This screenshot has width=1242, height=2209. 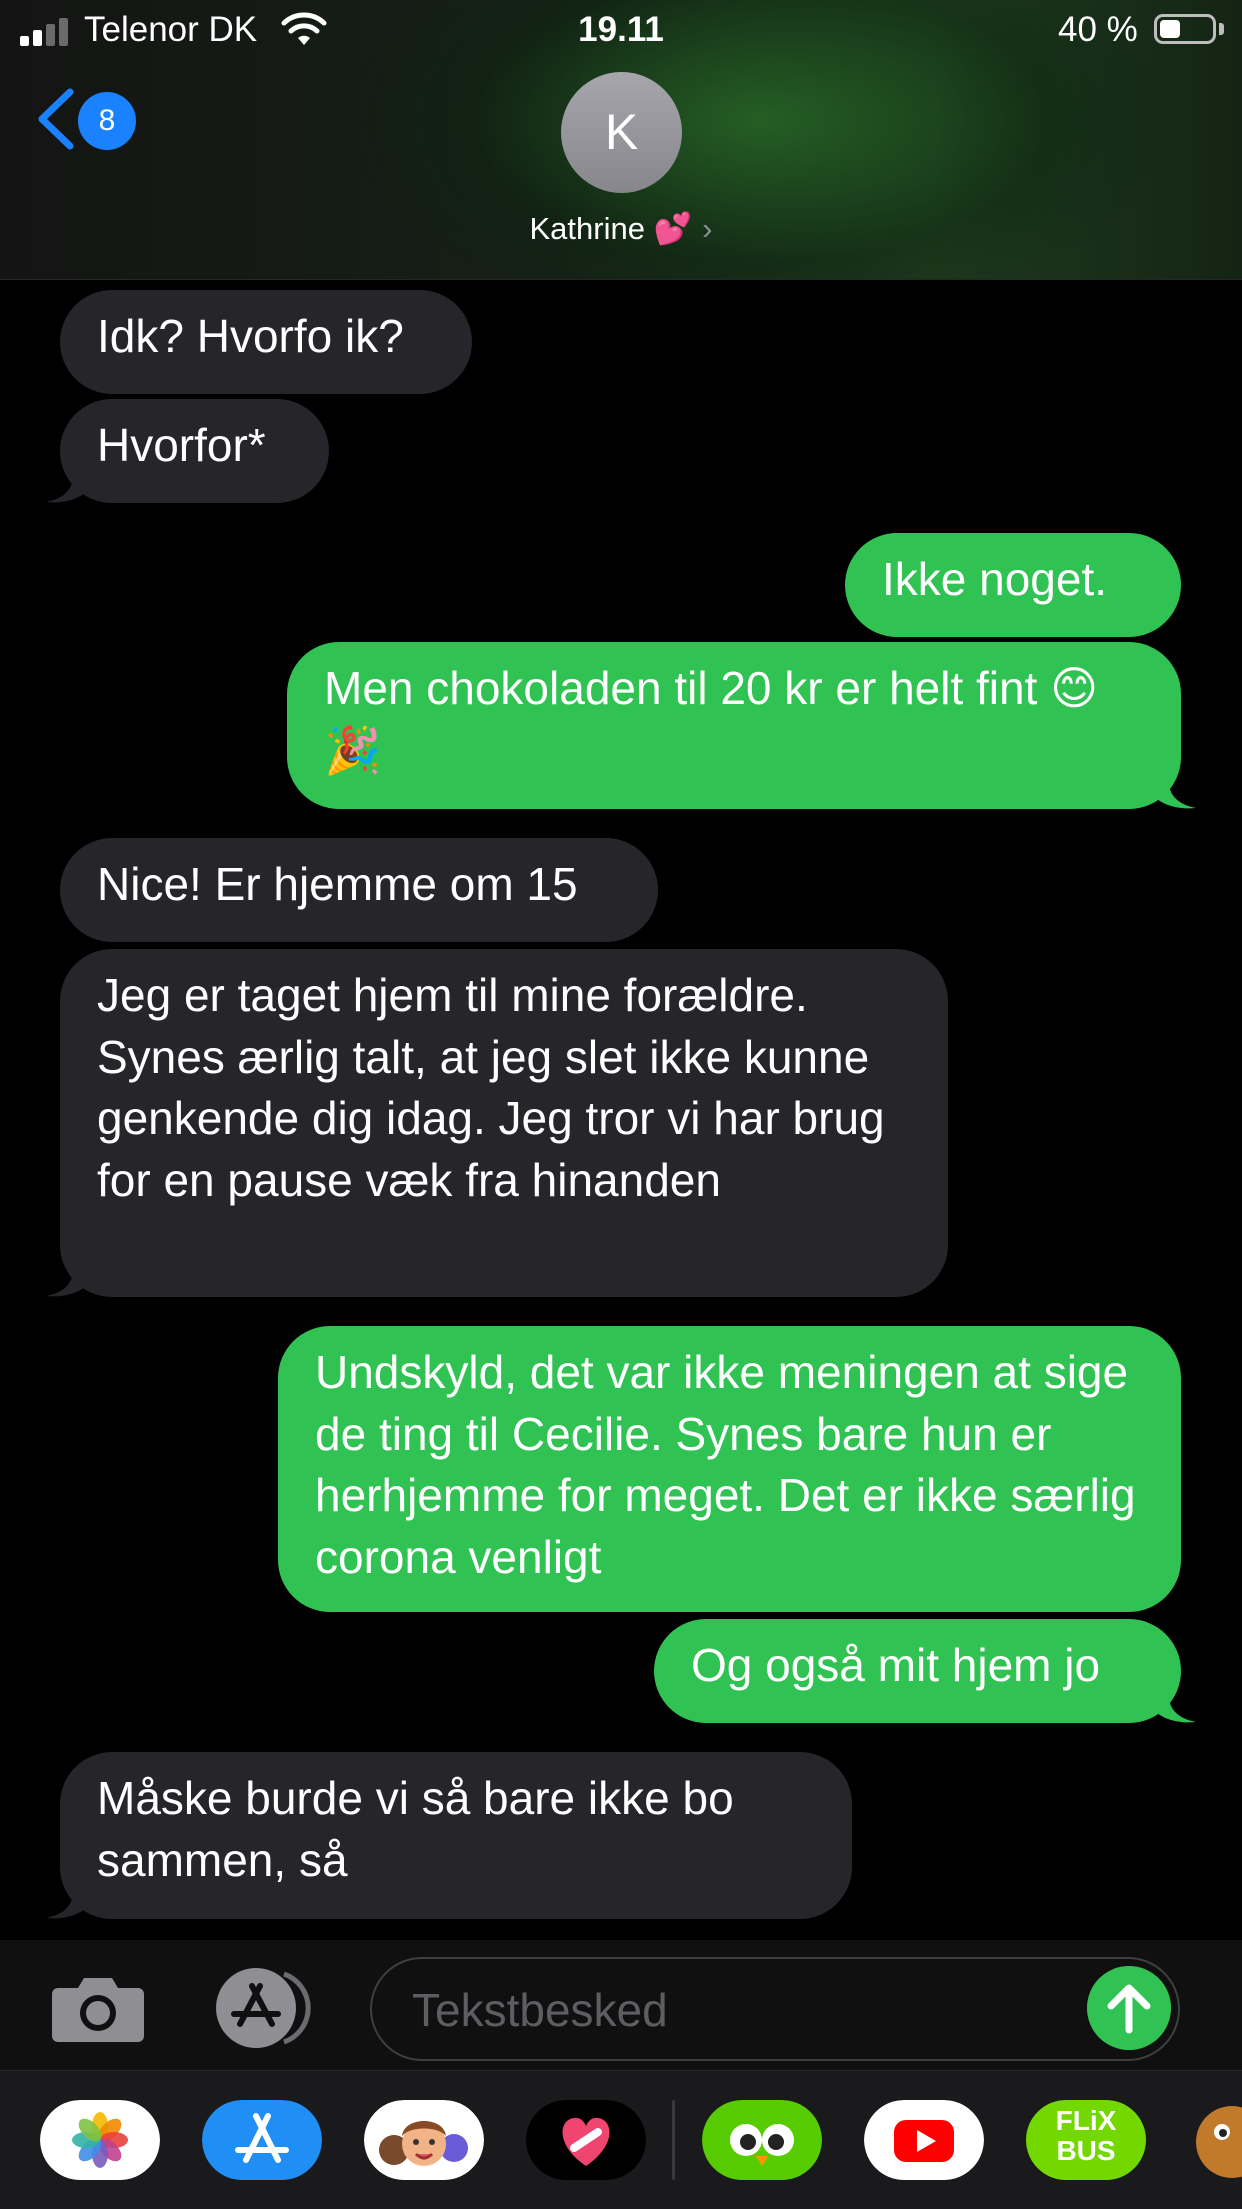 I want to click on status-bar: Telenor DK 19.11 40 %, so click(x=621, y=32).